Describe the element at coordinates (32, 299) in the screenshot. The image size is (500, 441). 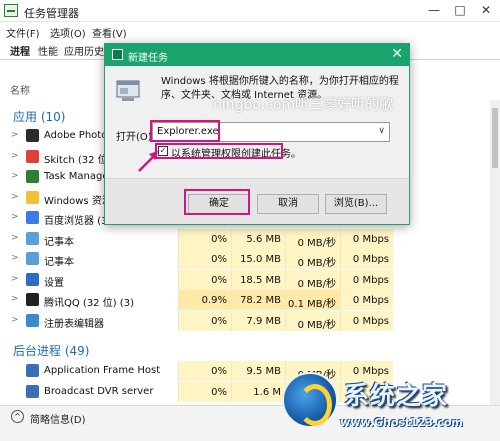
I see `qq-icon` at that location.